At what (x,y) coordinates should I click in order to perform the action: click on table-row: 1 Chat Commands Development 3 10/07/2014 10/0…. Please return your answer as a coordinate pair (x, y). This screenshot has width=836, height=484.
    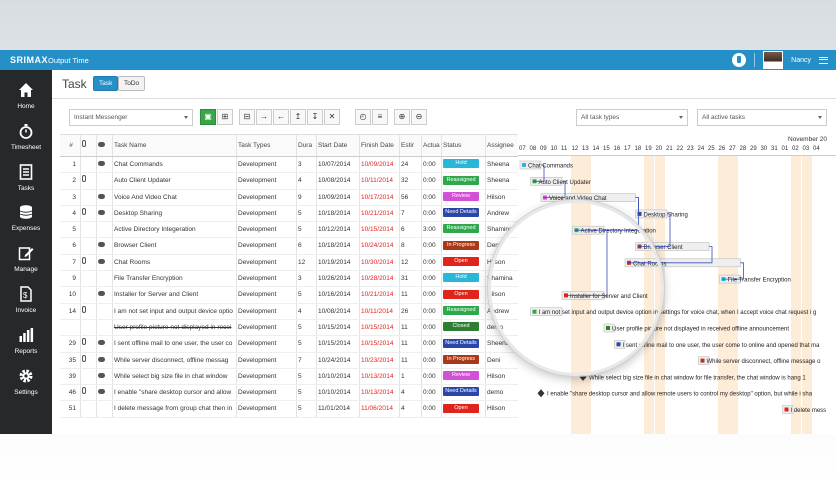
    Looking at the image, I should click on (289, 165).